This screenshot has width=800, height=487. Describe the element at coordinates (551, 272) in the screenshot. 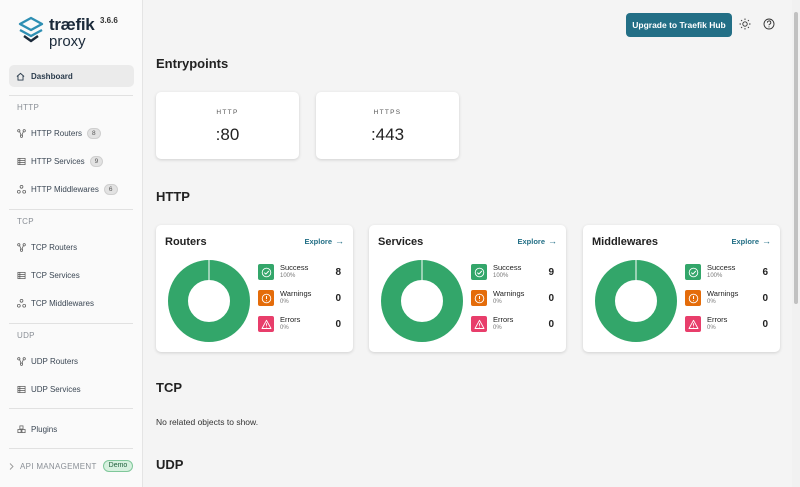

I see `stat-value: 9` at that location.